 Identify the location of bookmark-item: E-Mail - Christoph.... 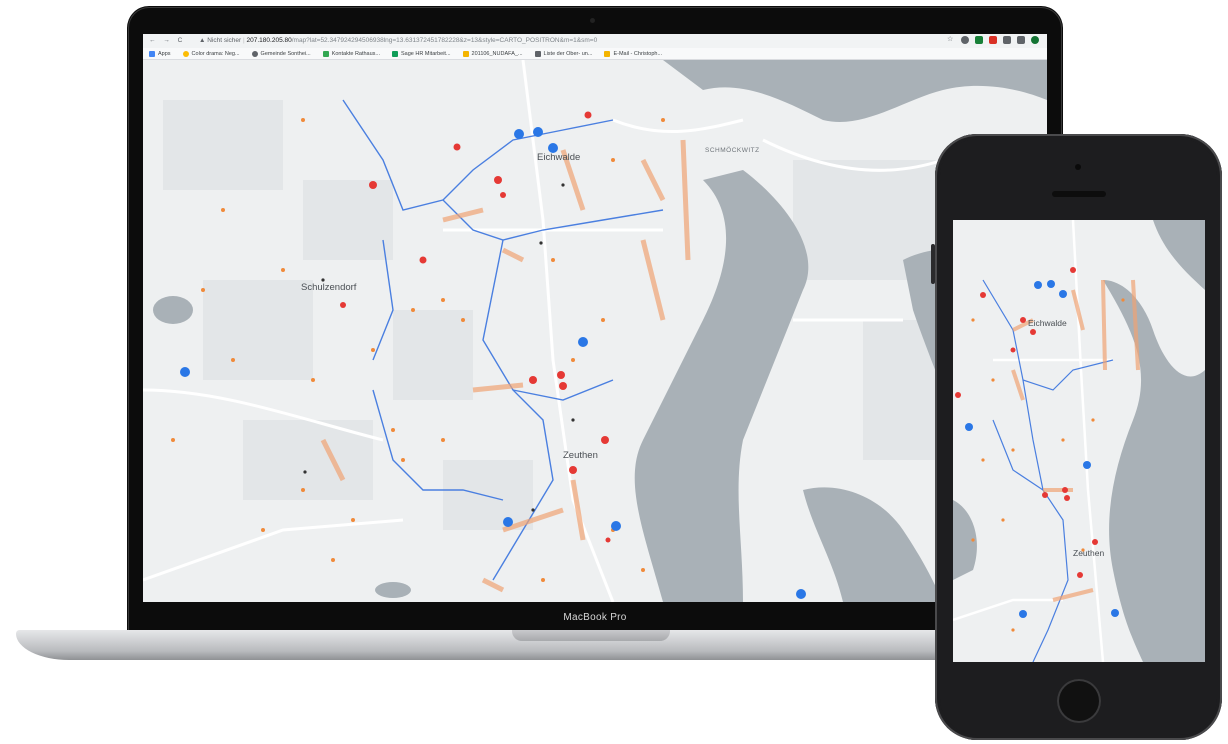
(633, 53).